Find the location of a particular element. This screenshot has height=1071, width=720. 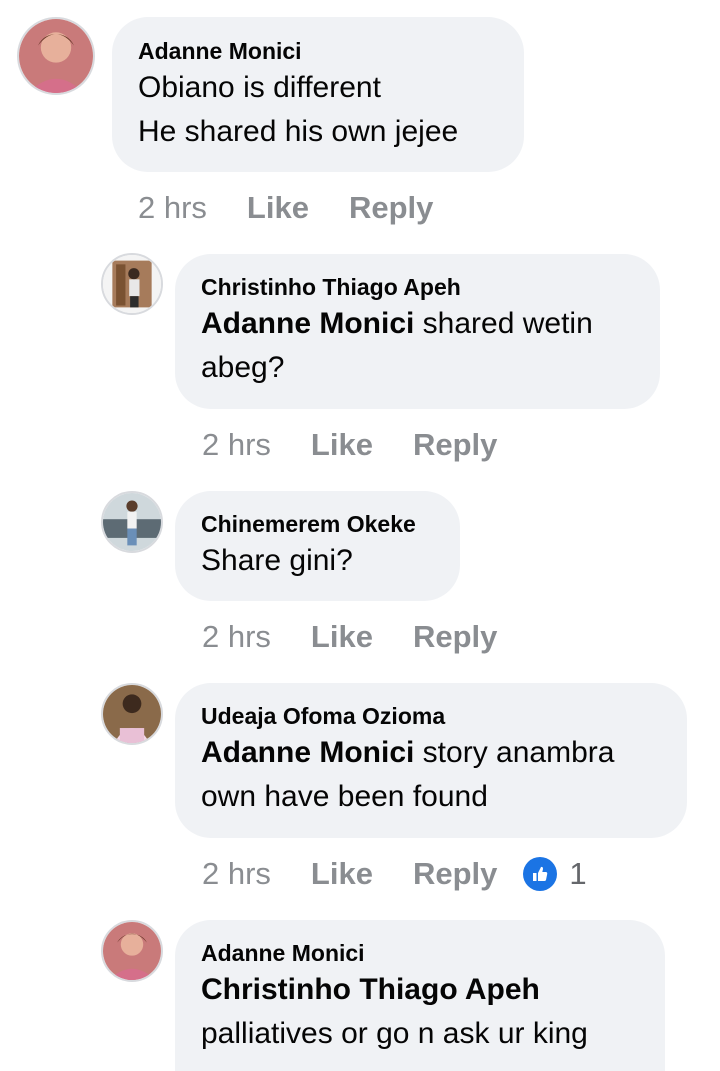

avatar is located at coordinates (132, 951).